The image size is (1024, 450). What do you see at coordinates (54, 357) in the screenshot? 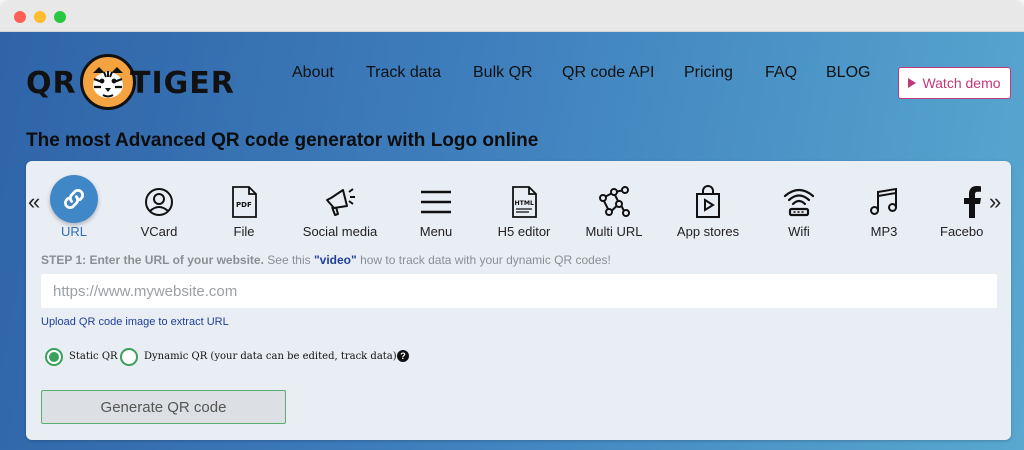
I see `static-qr-radio` at bounding box center [54, 357].